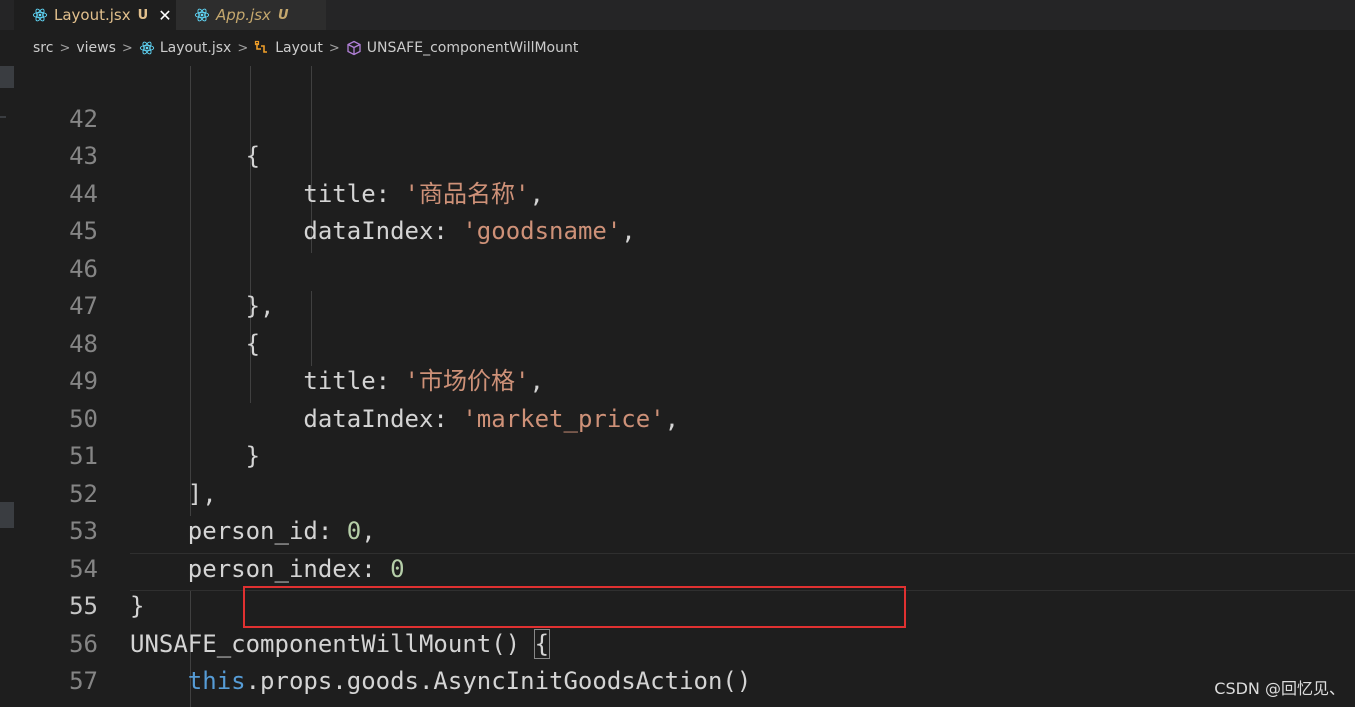 The image size is (1355, 707). What do you see at coordinates (261, 46) in the screenshot?
I see `class-symbol-icon` at bounding box center [261, 46].